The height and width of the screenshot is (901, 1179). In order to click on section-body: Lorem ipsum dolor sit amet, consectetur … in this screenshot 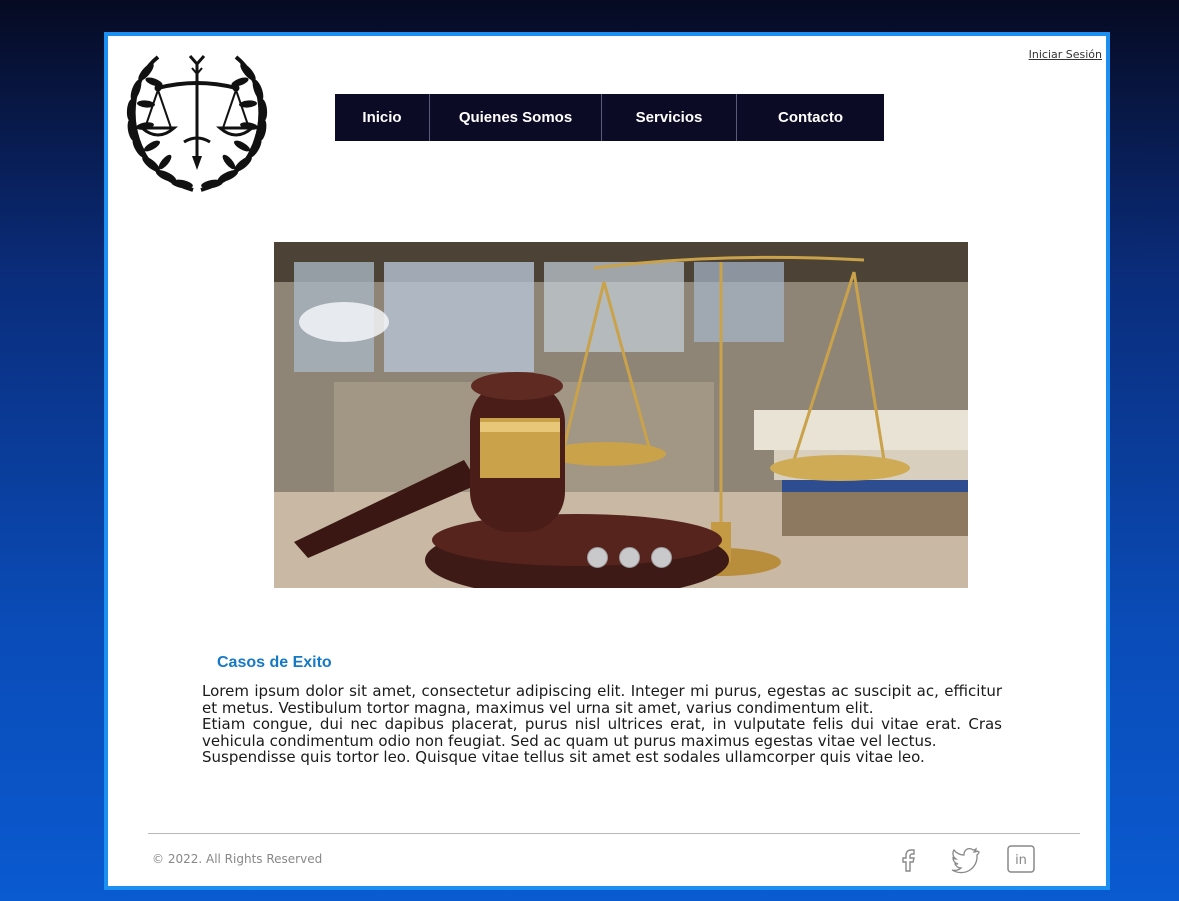, I will do `click(602, 724)`.